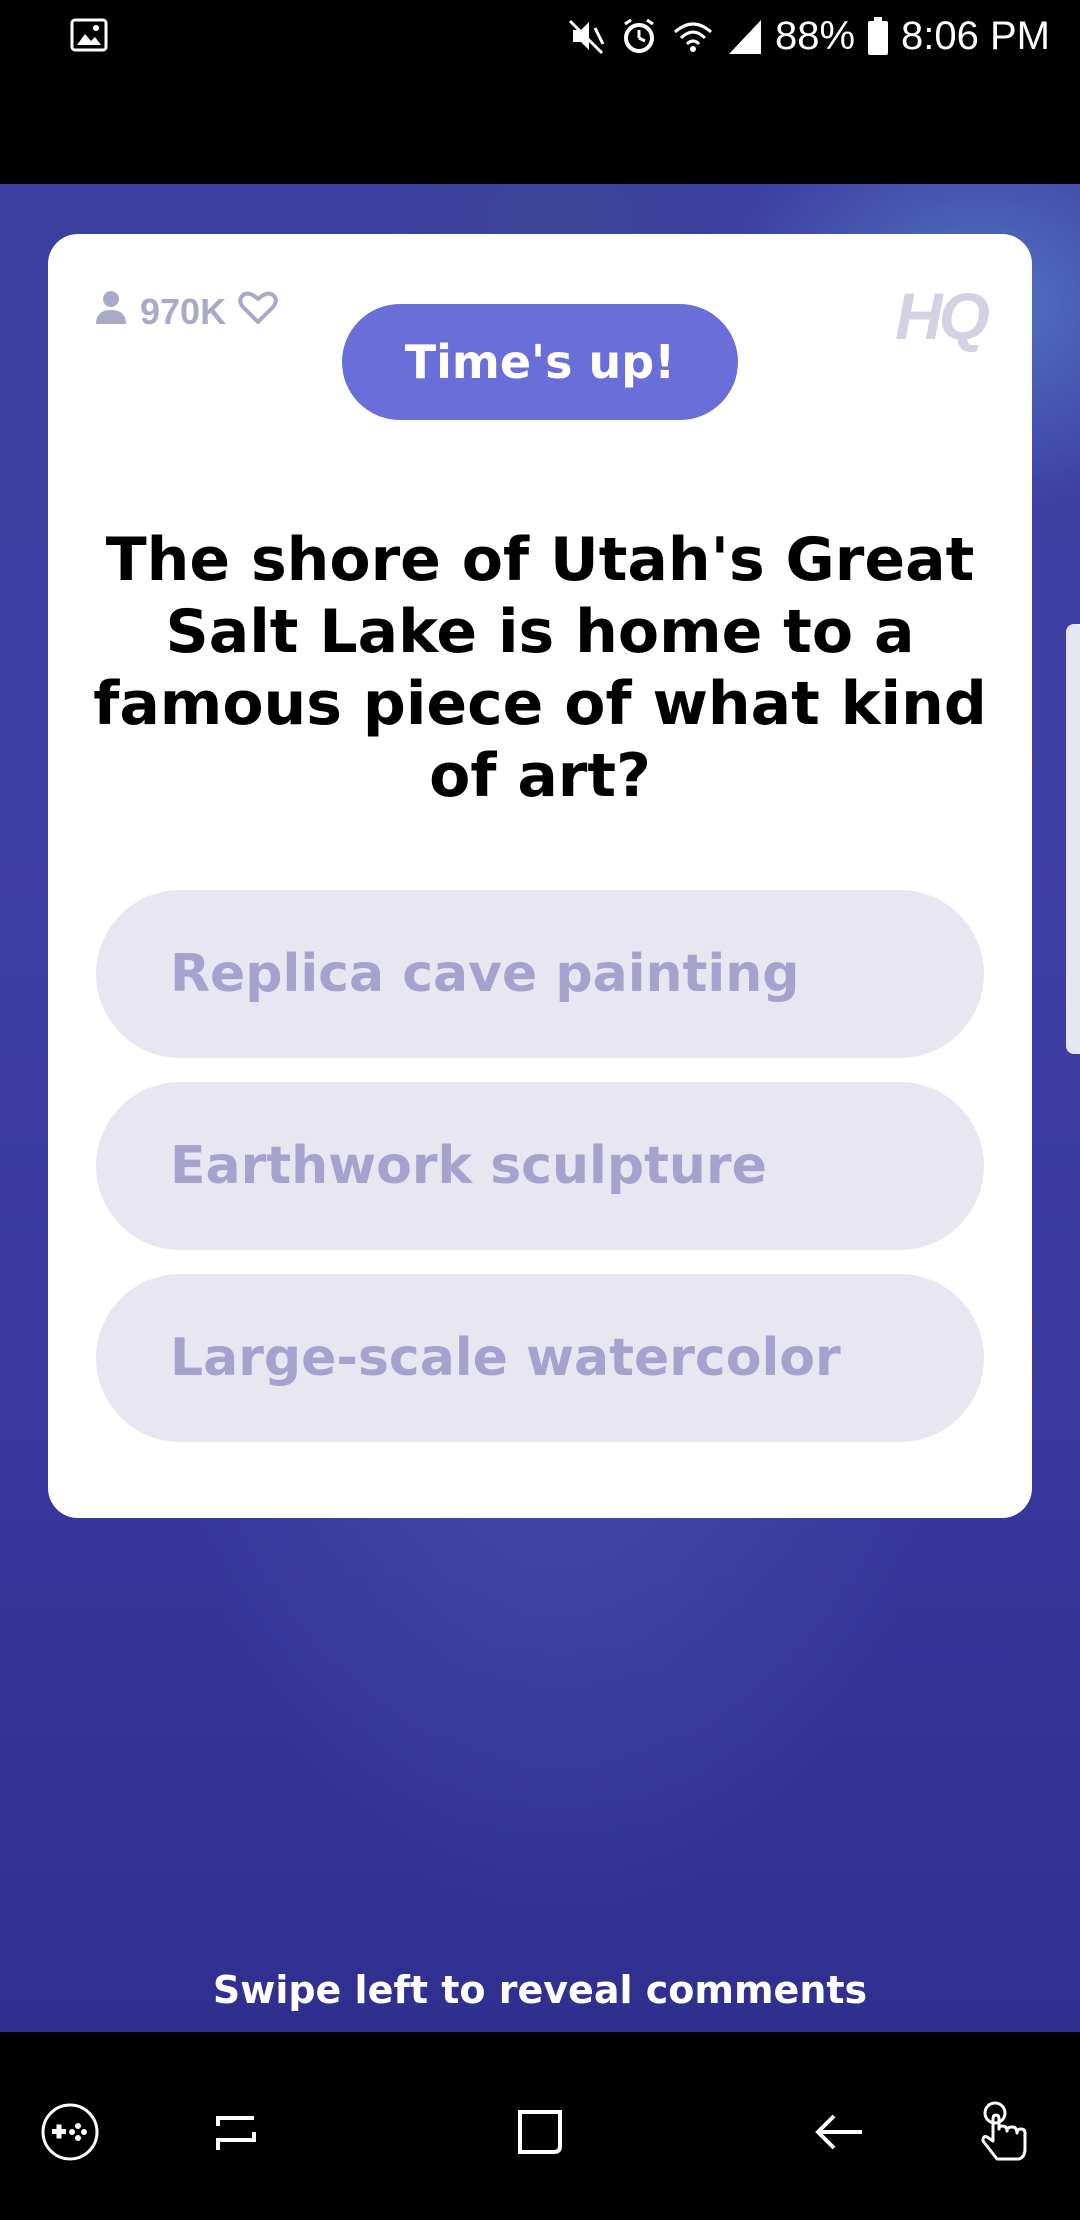  I want to click on signal-icon, so click(745, 36).